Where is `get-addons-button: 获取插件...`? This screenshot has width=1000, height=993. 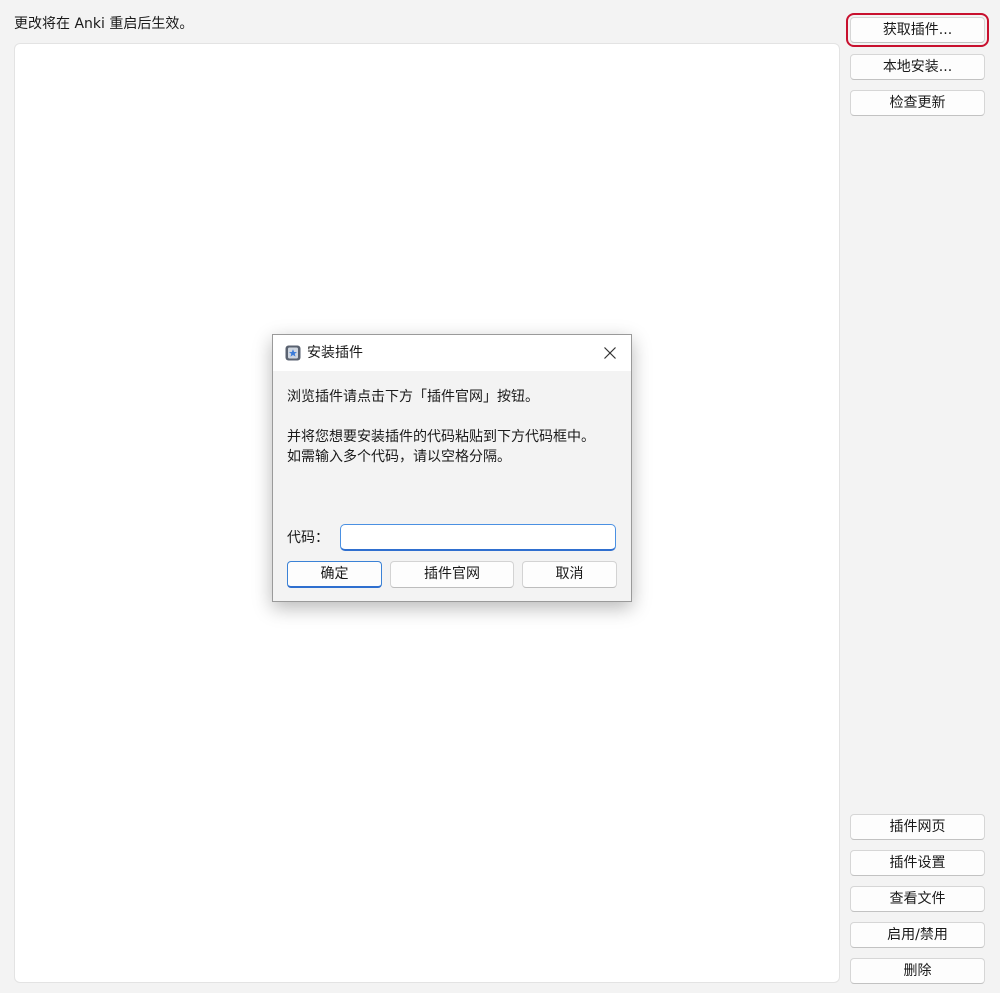 get-addons-button: 获取插件... is located at coordinates (917, 30).